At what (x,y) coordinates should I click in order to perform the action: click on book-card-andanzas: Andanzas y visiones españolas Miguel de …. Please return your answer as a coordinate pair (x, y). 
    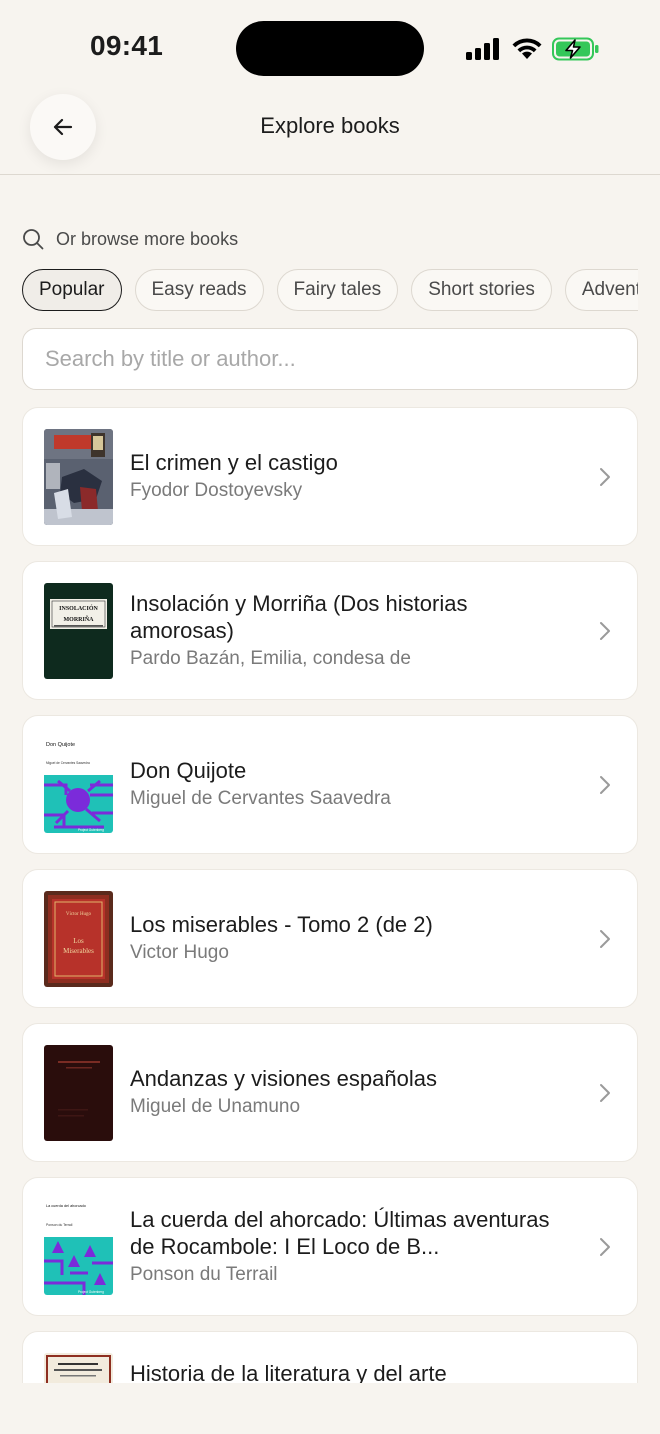
    Looking at the image, I should click on (330, 1092).